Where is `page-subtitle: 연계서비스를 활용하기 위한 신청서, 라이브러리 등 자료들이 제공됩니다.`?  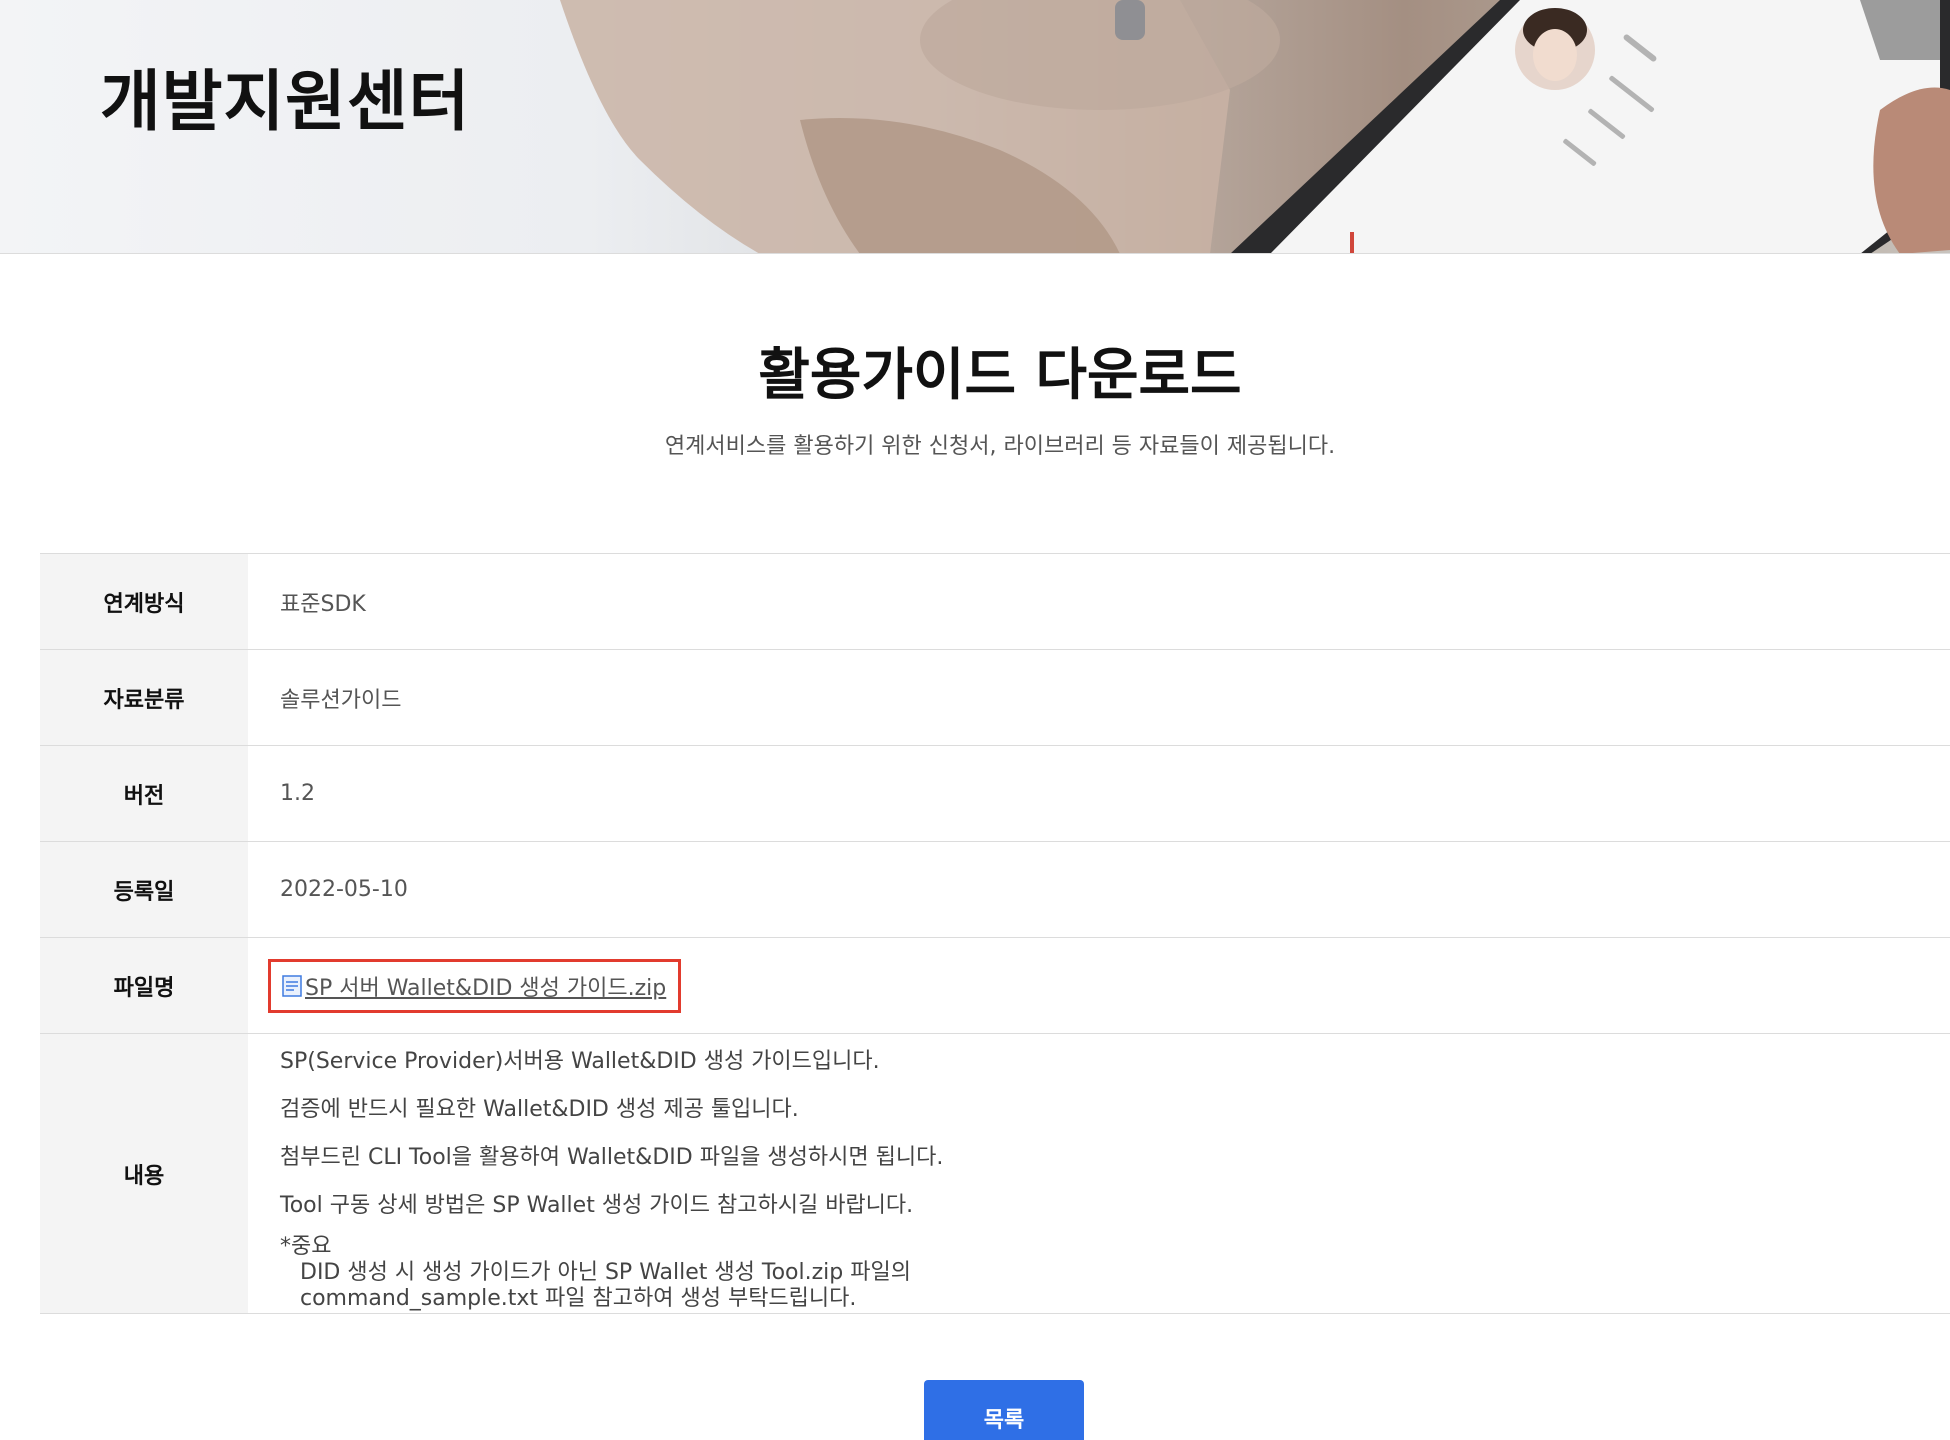
page-subtitle: 연계서비스를 활용하기 위한 신청서, 라이브러리 등 자료들이 제공됩니다. is located at coordinates (1000, 446).